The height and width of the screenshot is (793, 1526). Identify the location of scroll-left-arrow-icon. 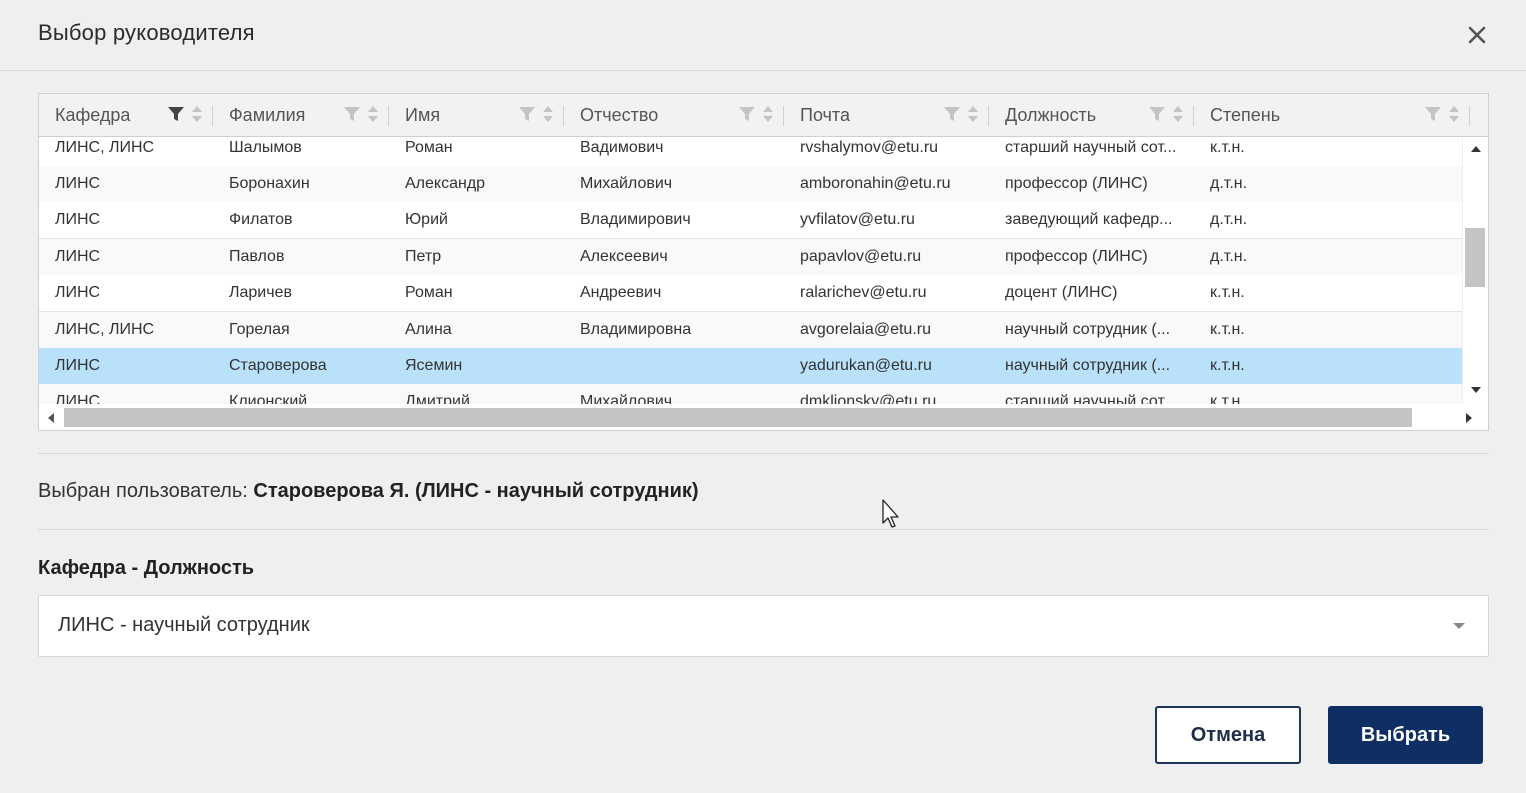
(51, 418).